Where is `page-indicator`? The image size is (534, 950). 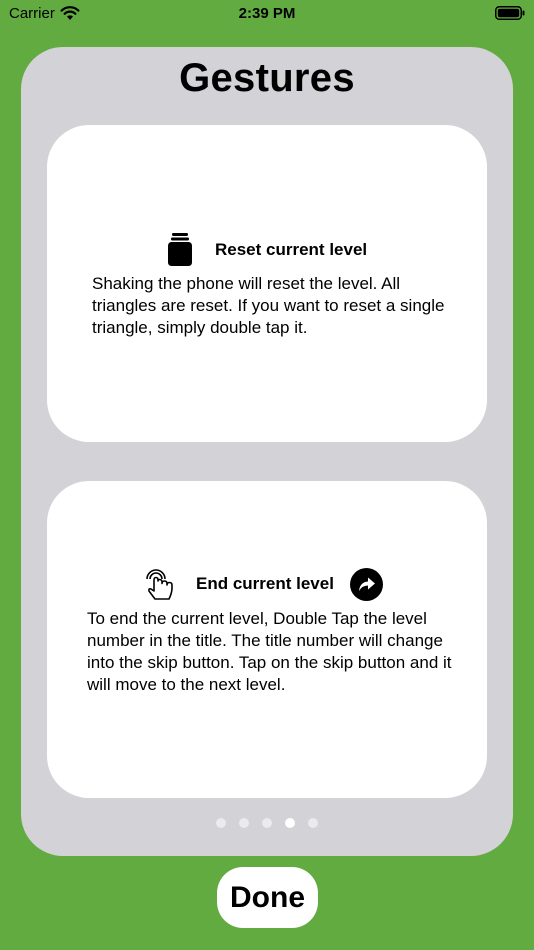
page-indicator is located at coordinates (267, 823).